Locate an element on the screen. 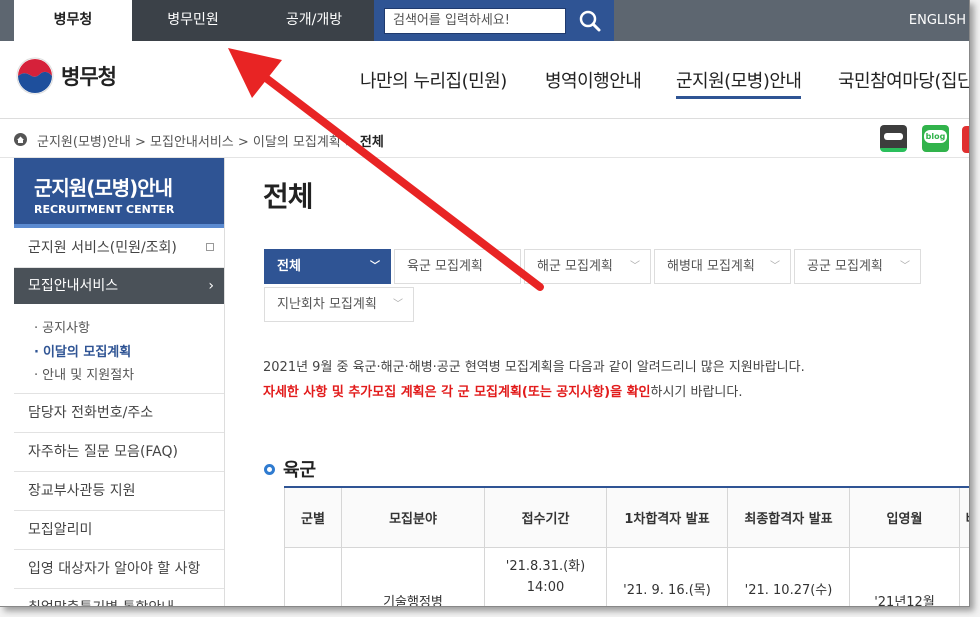  nav-recruitment: 군지원(모병)안내 is located at coordinates (739, 83).